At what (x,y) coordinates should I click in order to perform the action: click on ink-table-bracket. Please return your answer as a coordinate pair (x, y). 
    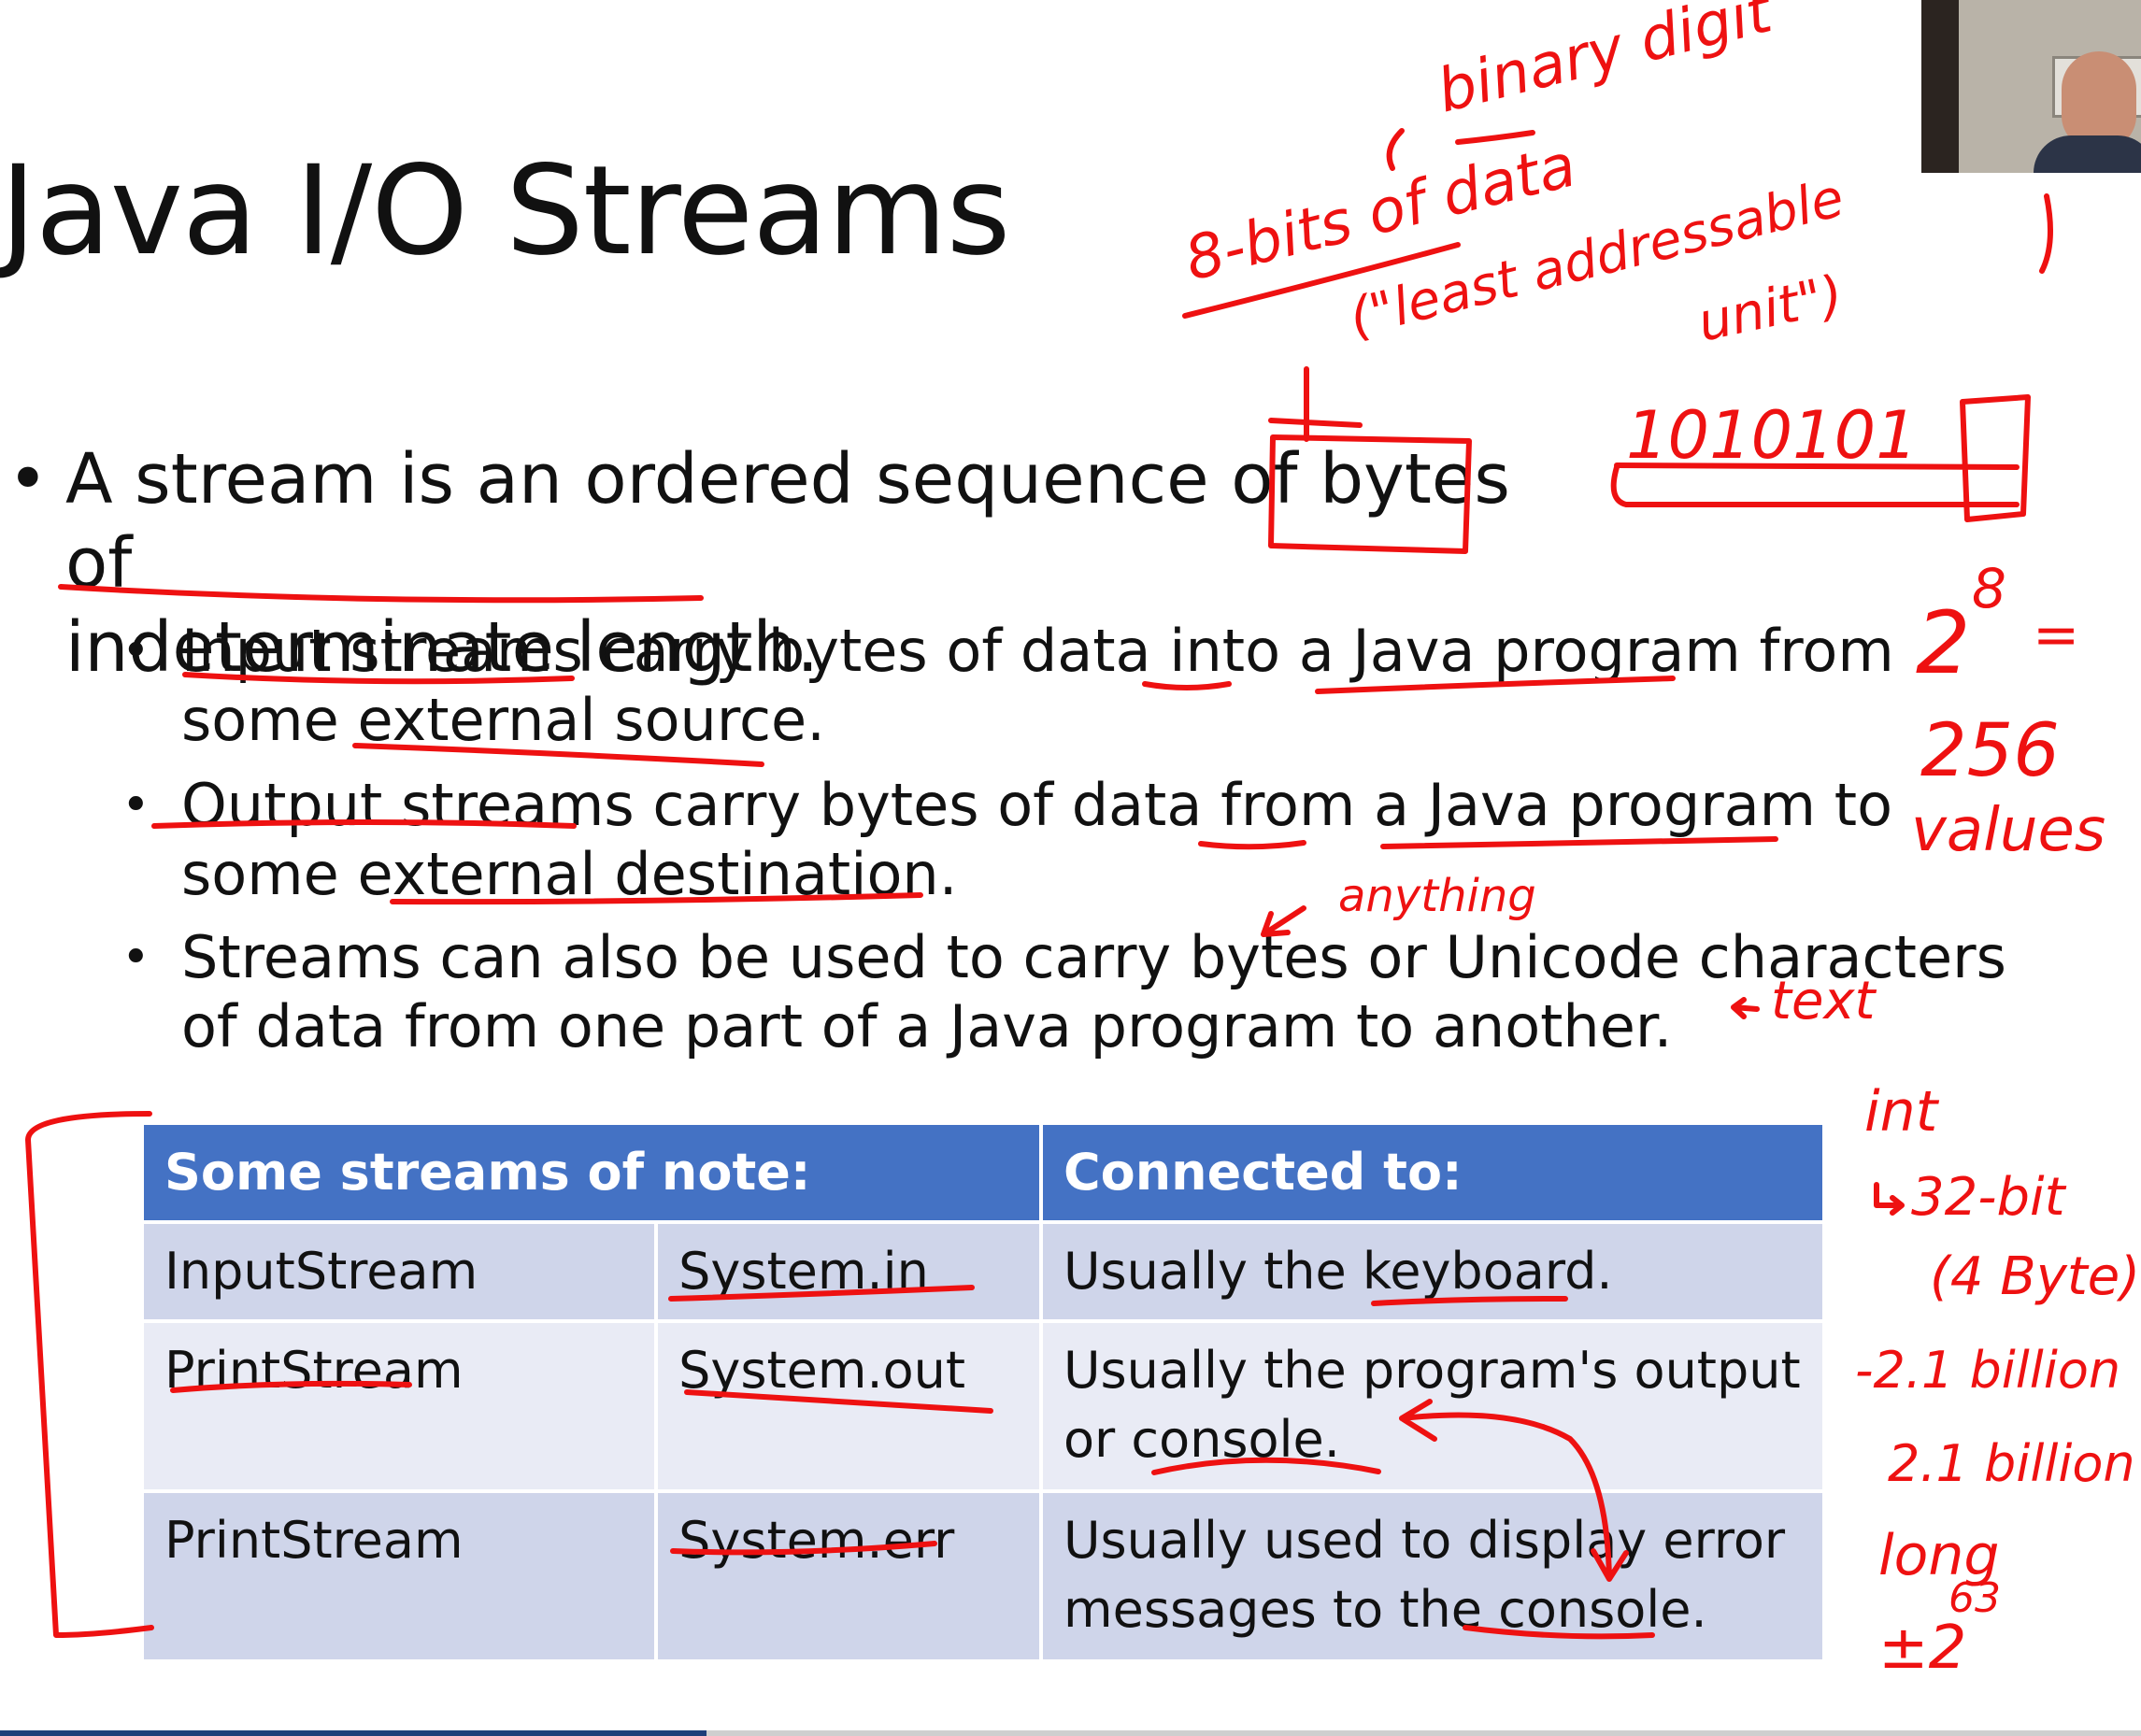
    Looking at the image, I should click on (89, 1374).